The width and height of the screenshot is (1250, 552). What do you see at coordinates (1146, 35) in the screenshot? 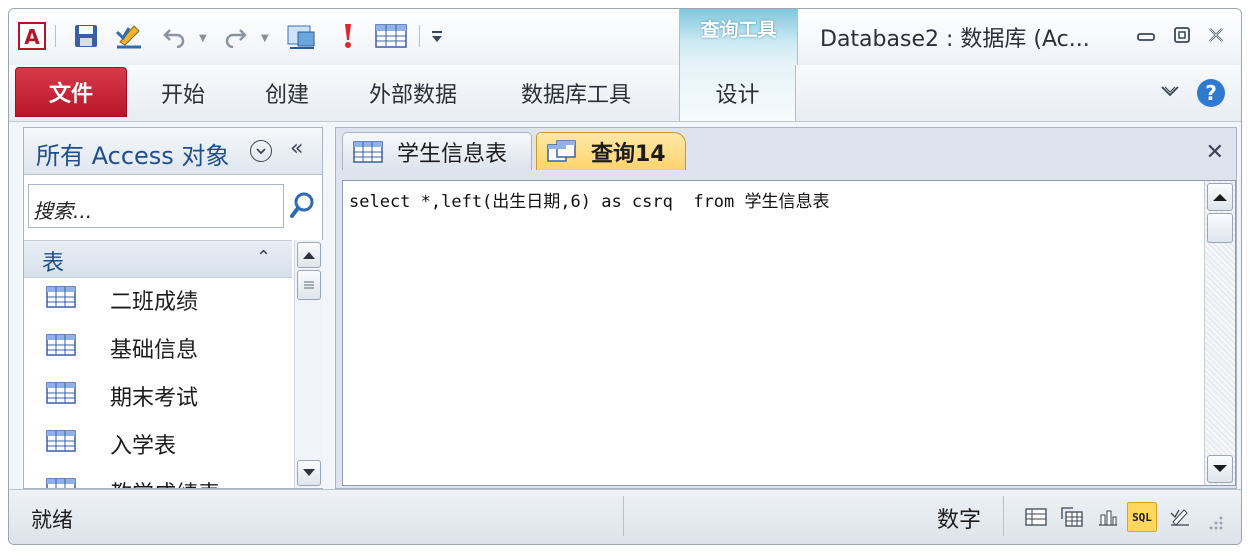
I see `minimize-button` at bounding box center [1146, 35].